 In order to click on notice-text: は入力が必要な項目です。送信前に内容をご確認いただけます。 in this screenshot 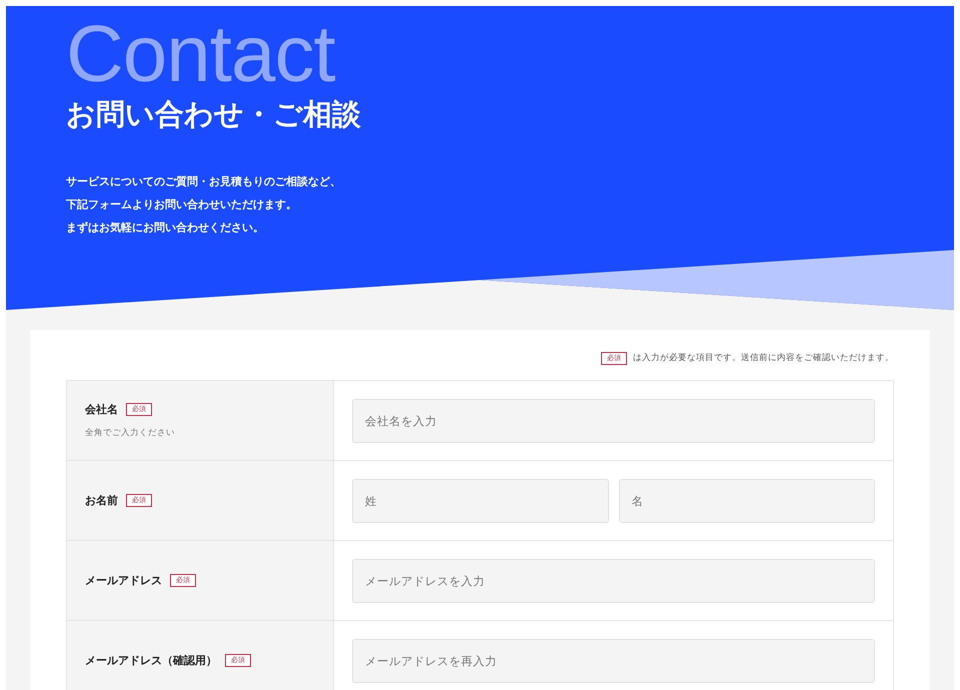, I will do `click(763, 358)`.